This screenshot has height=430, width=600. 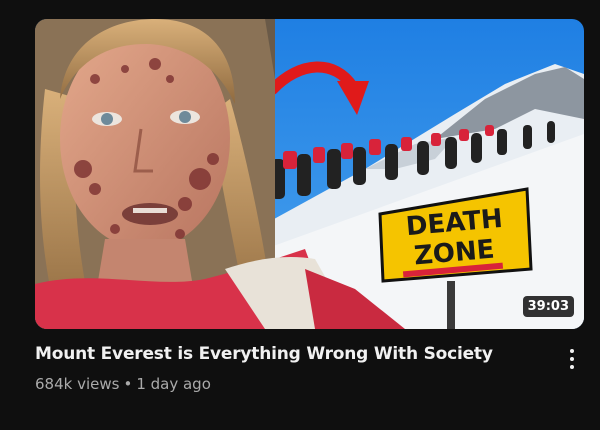 What do you see at coordinates (548, 306) in the screenshot?
I see `duration-badge: 39:03` at bounding box center [548, 306].